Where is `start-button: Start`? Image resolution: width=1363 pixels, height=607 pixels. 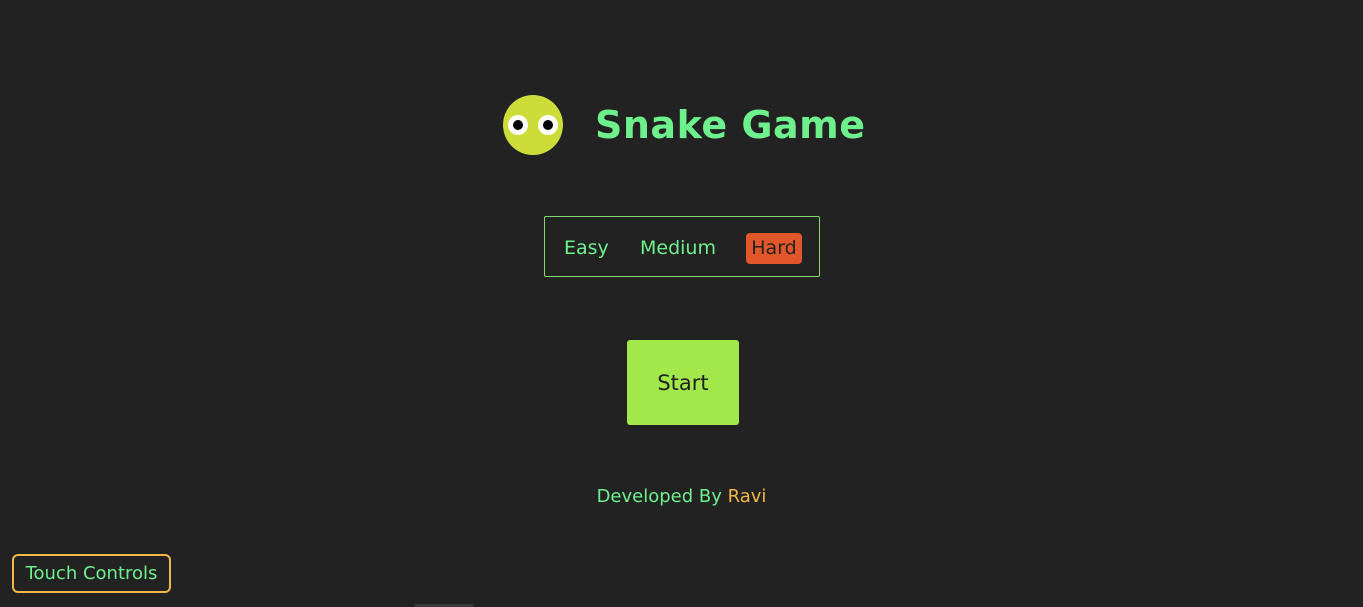 start-button: Start is located at coordinates (683, 382).